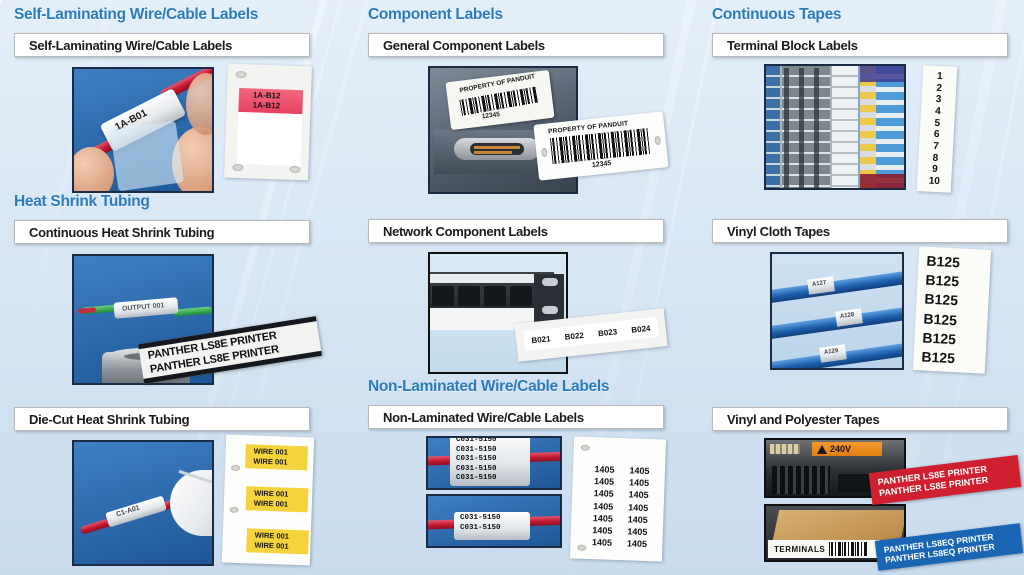 The image size is (1024, 575). Describe the element at coordinates (143, 130) in the screenshot. I see `photo-self-laminating-wire: 1A-B01` at that location.